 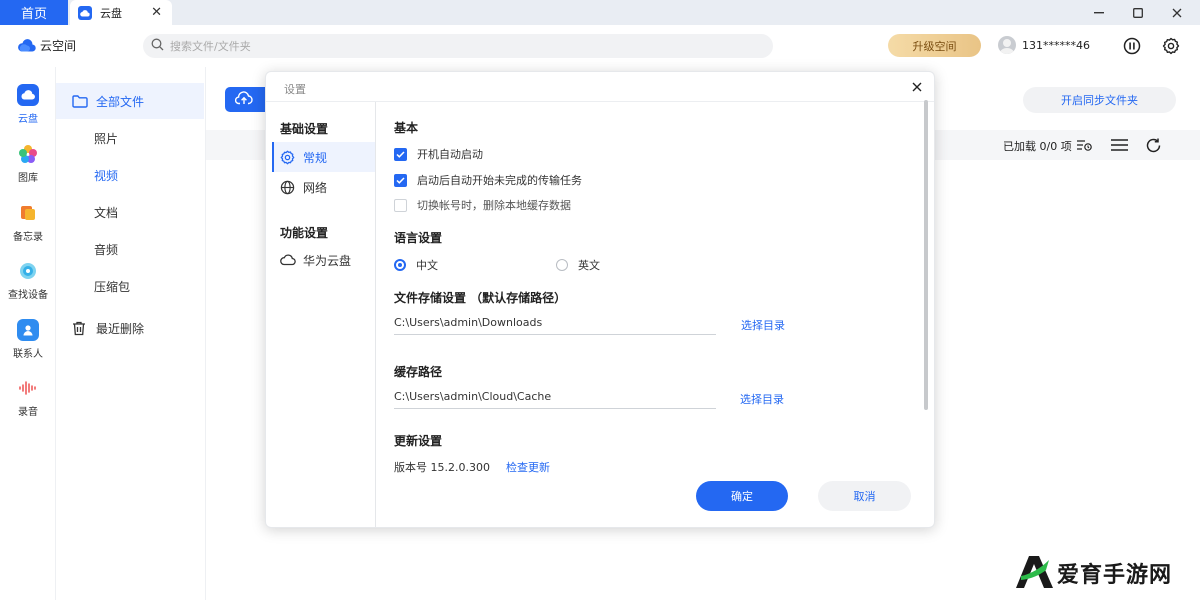 What do you see at coordinates (120, 328) in the screenshot?
I see `subnav-label: 最近删除` at bounding box center [120, 328].